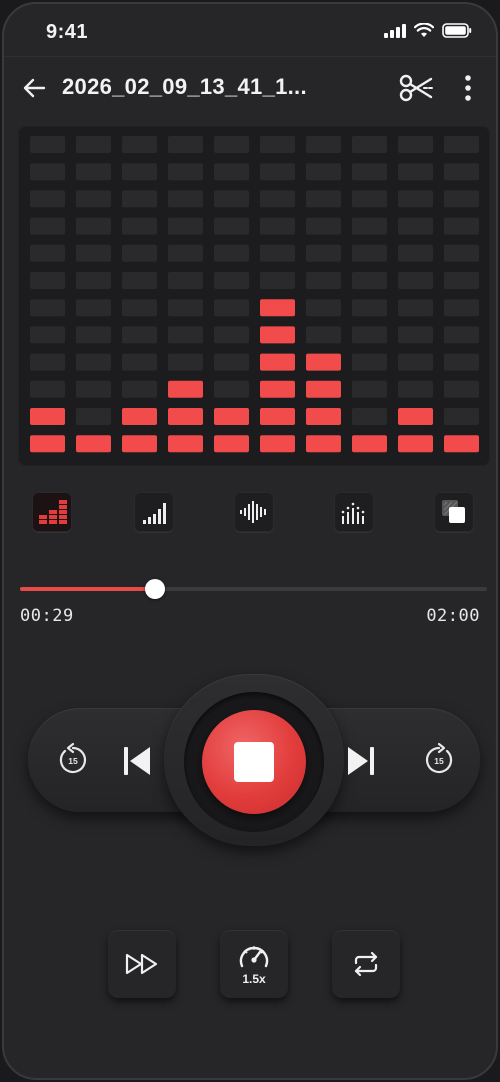  I want to click on spectrum-mode-button, so click(354, 512).